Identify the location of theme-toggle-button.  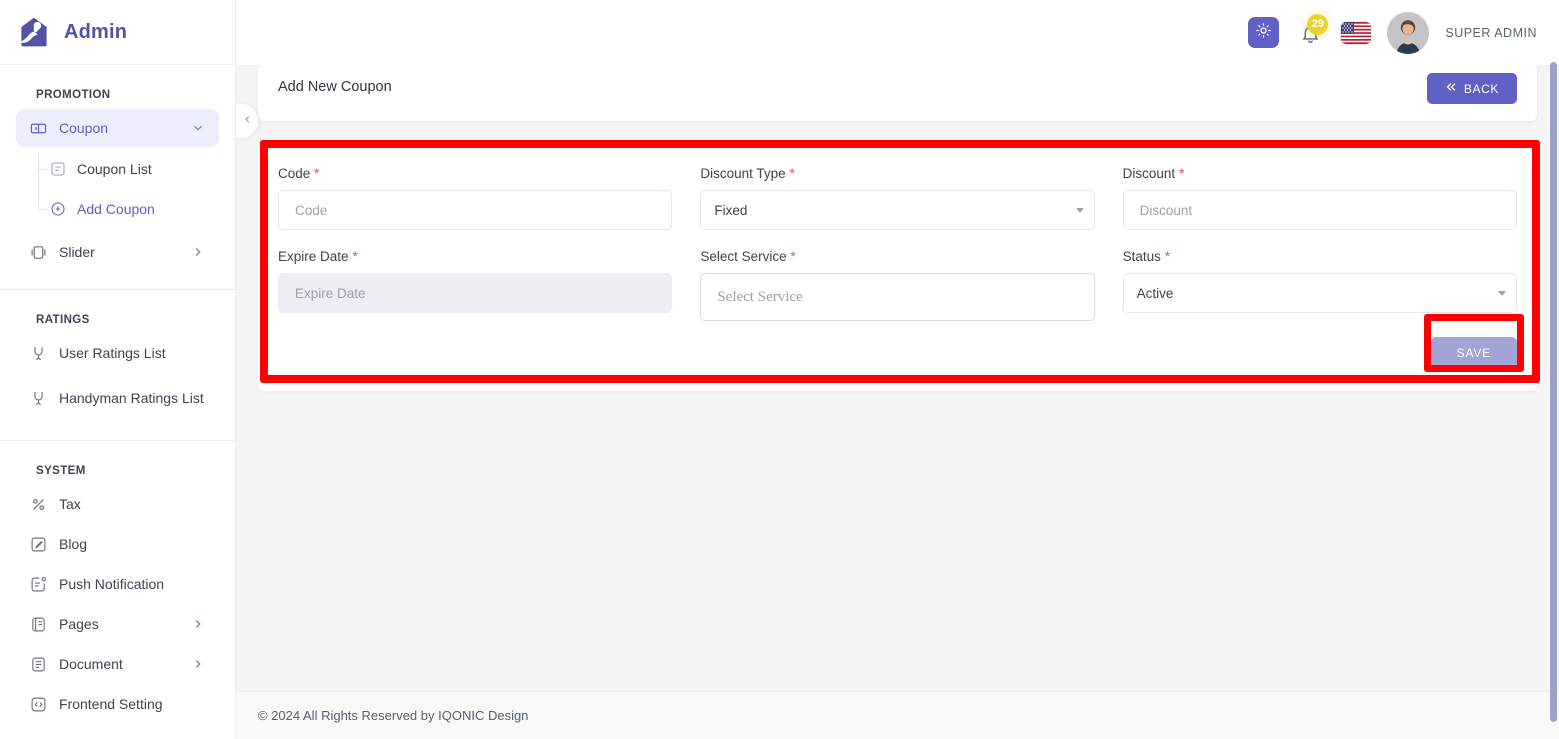
(1264, 32).